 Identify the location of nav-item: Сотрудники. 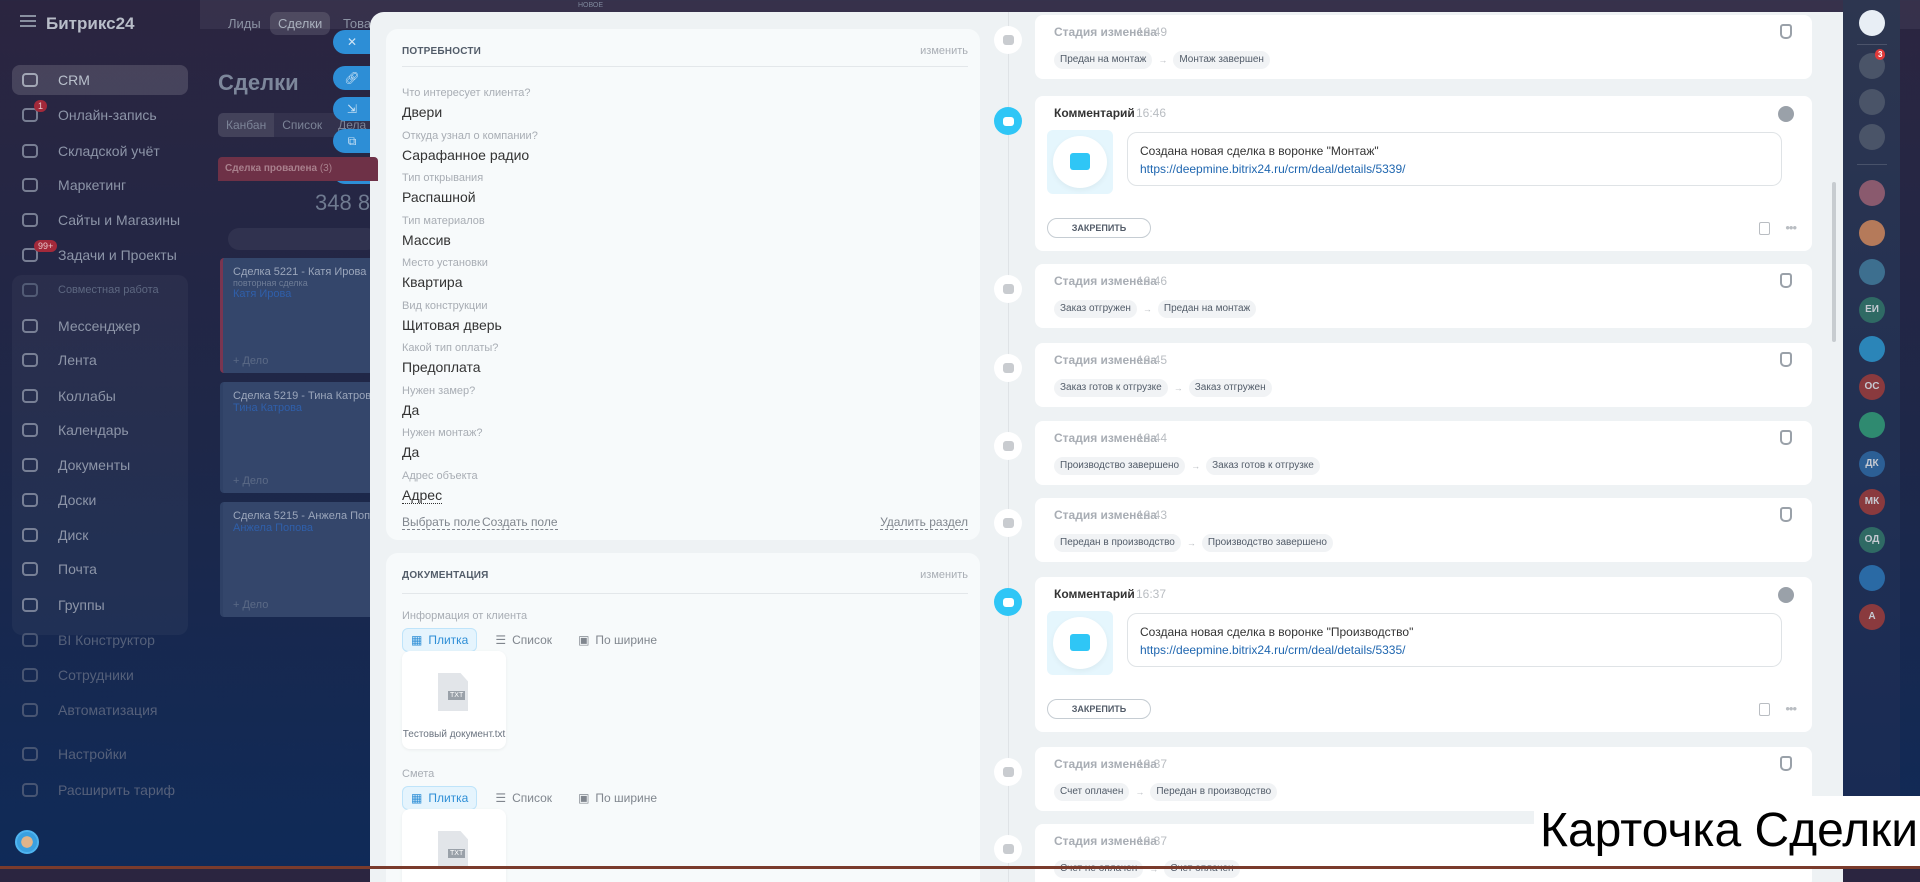
(100, 675).